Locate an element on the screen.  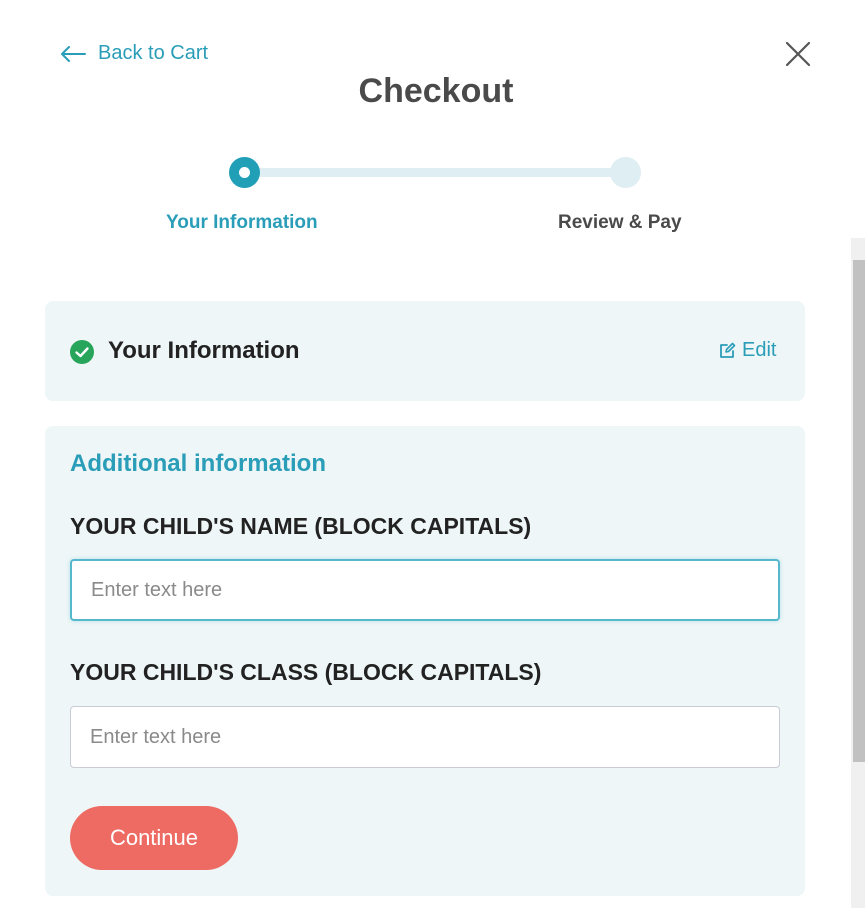
child-class-label: YOUR CHILD'S CLASS (BLOCK CAPITALS) is located at coordinates (306, 672).